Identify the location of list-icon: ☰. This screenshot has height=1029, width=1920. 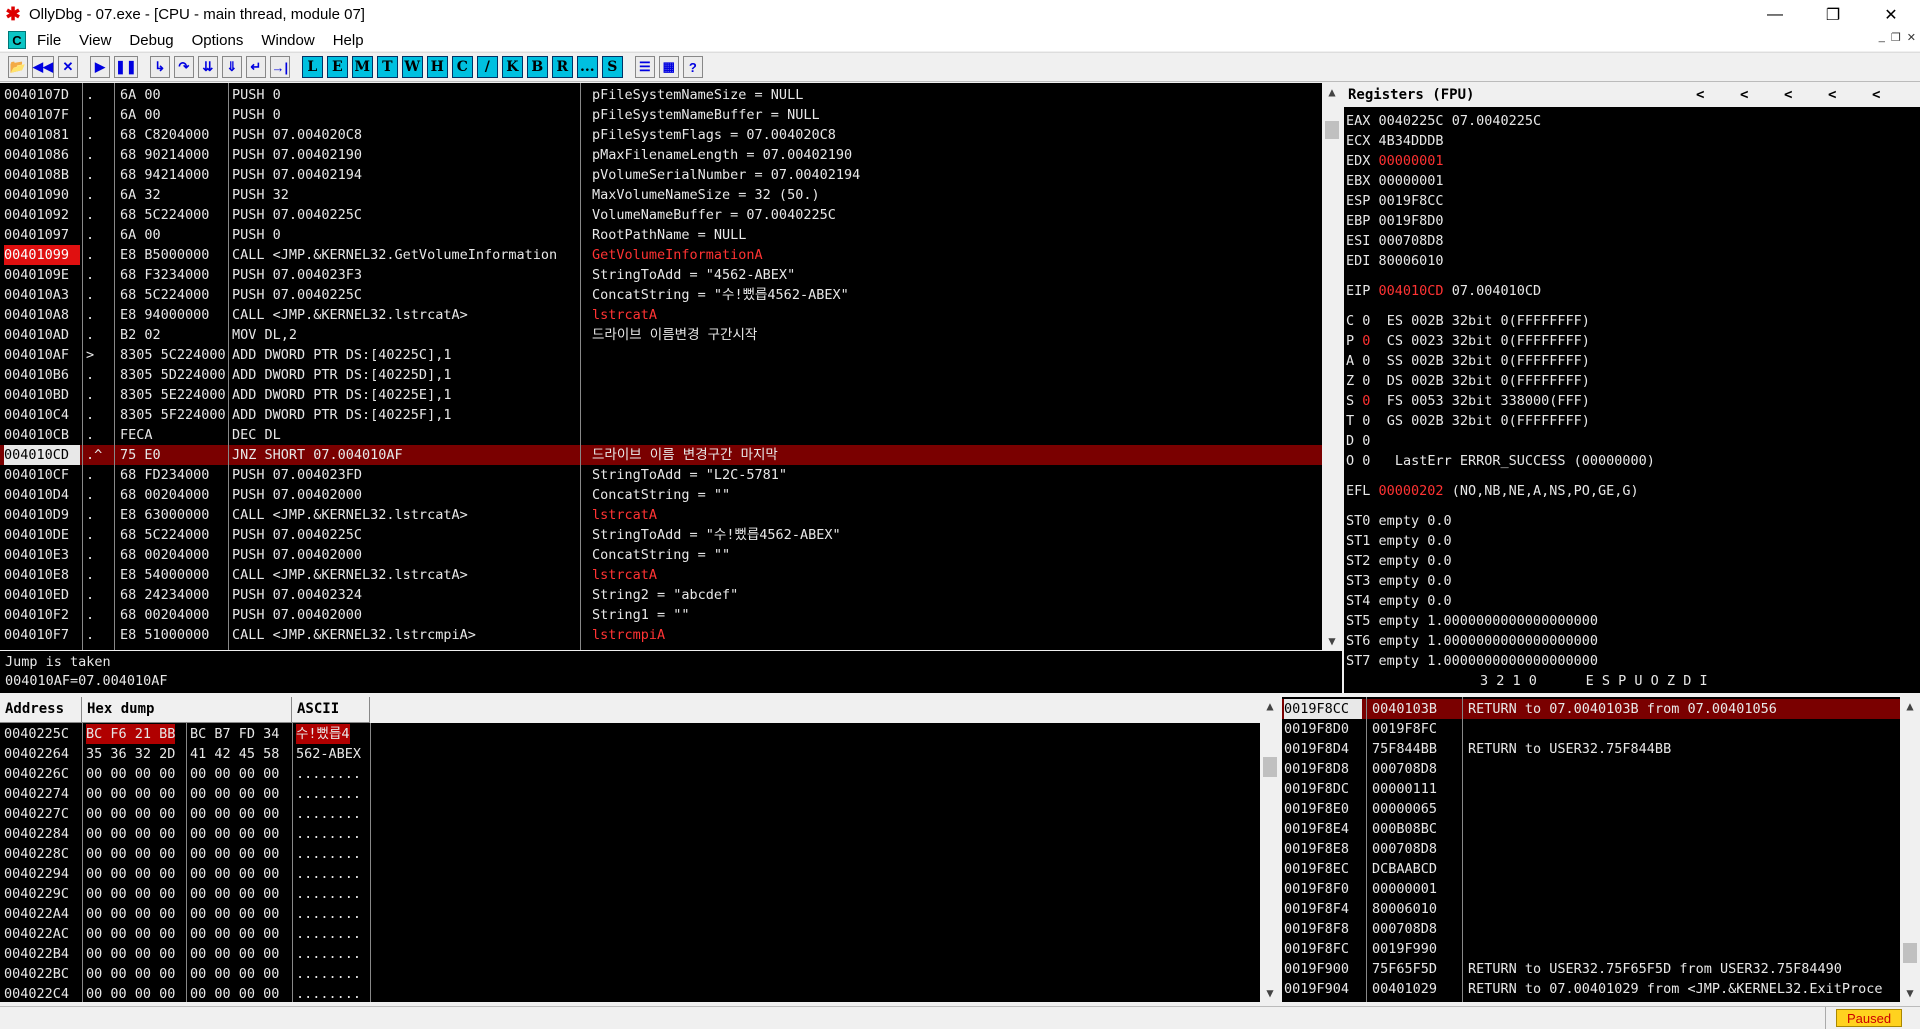
(644, 67).